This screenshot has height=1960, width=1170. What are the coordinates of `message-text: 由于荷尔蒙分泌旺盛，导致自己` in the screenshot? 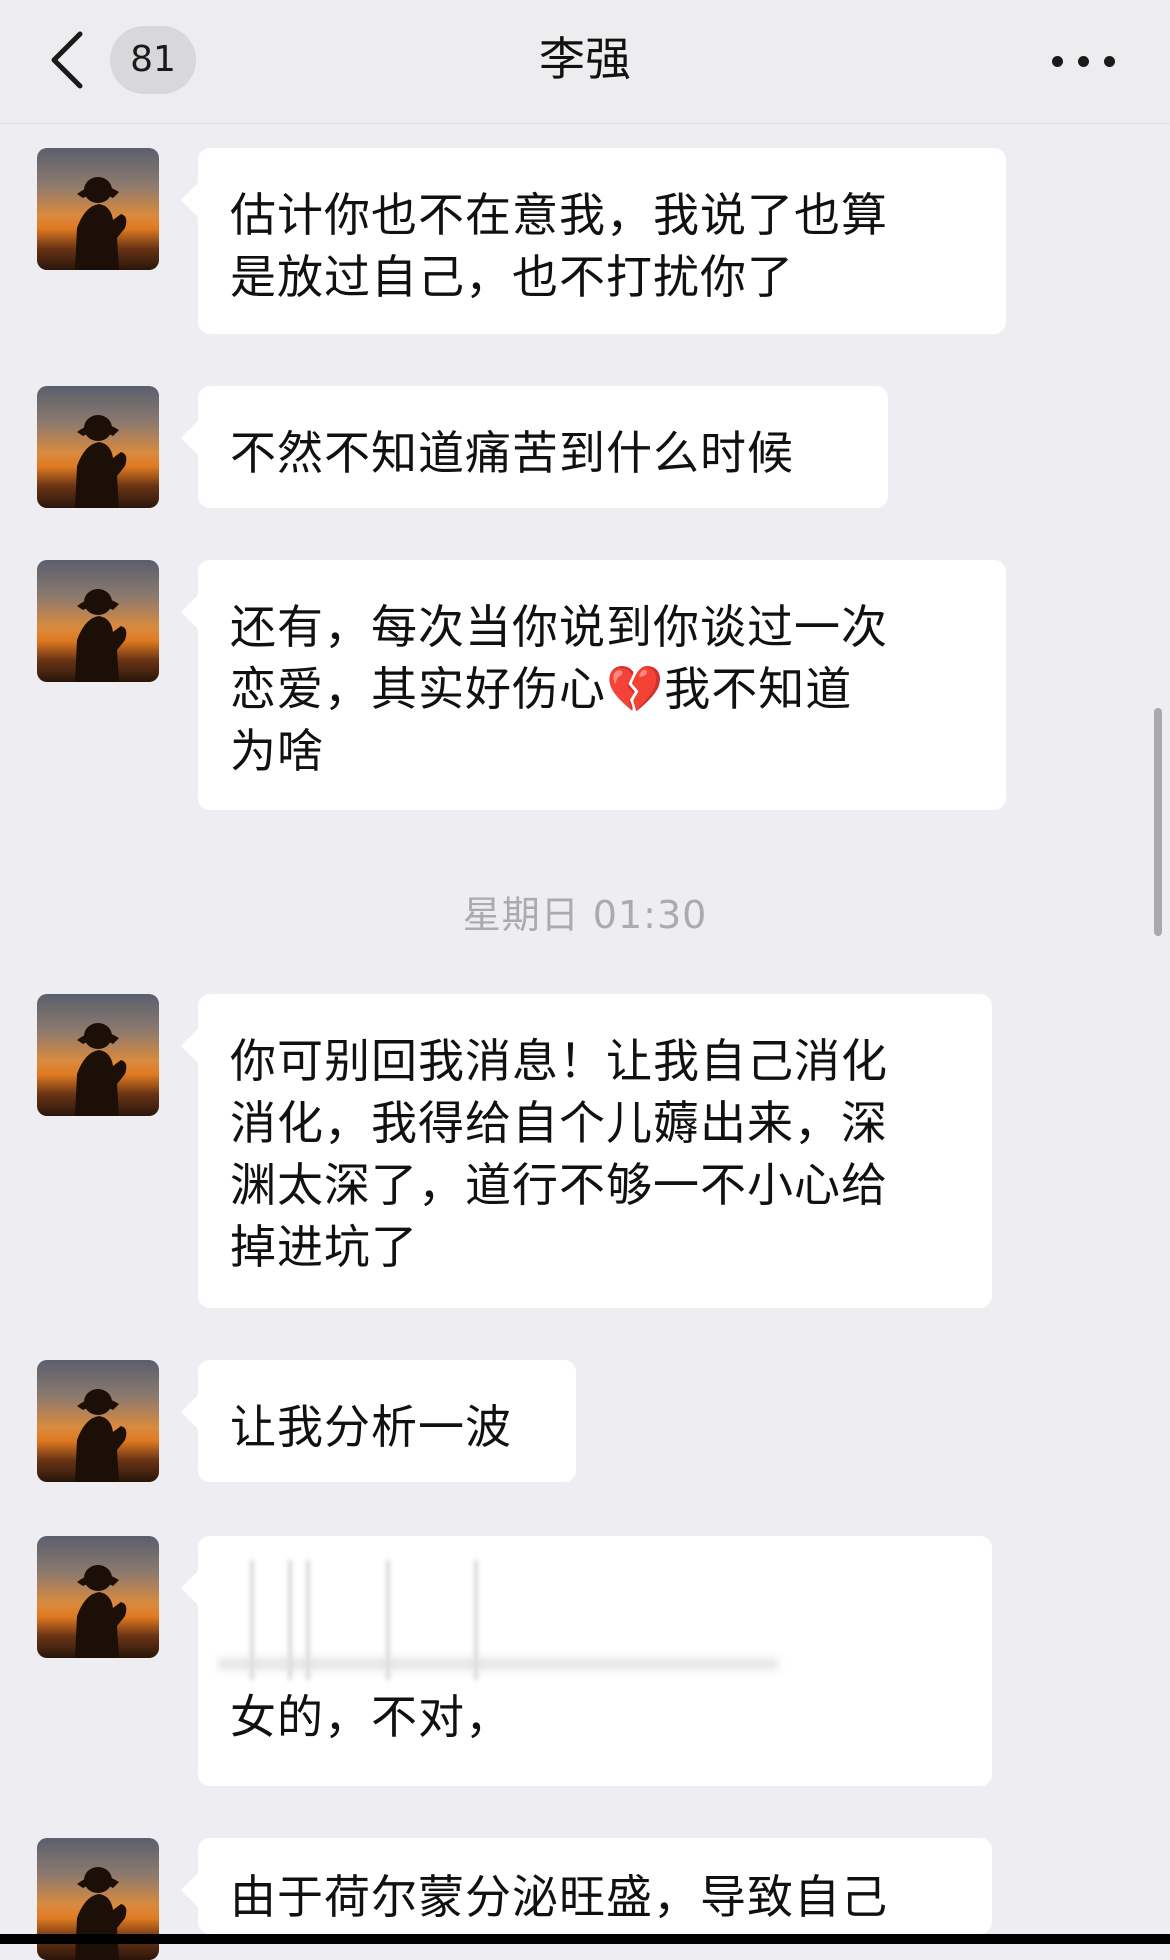 It's located at (559, 1897).